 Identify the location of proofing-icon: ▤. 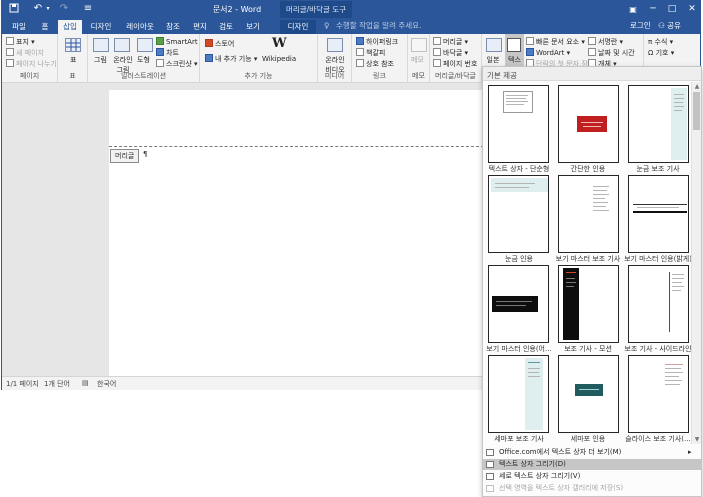
(85, 383).